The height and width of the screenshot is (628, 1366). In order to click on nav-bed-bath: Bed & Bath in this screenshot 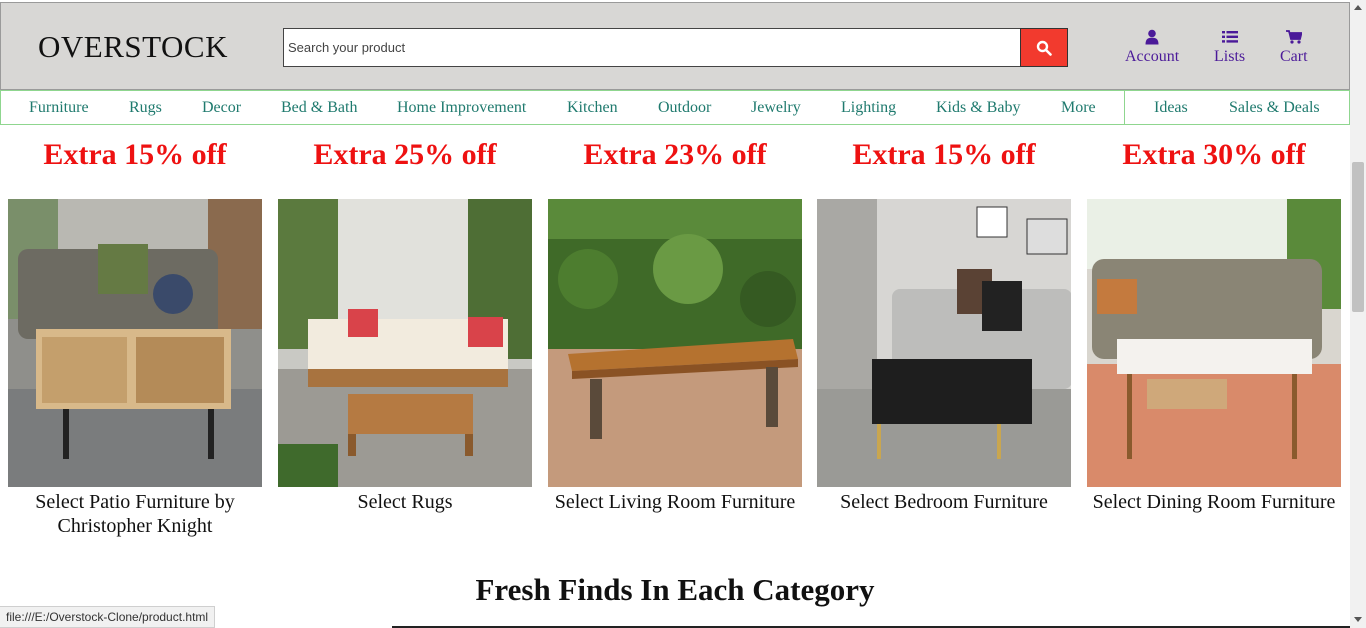, I will do `click(319, 108)`.